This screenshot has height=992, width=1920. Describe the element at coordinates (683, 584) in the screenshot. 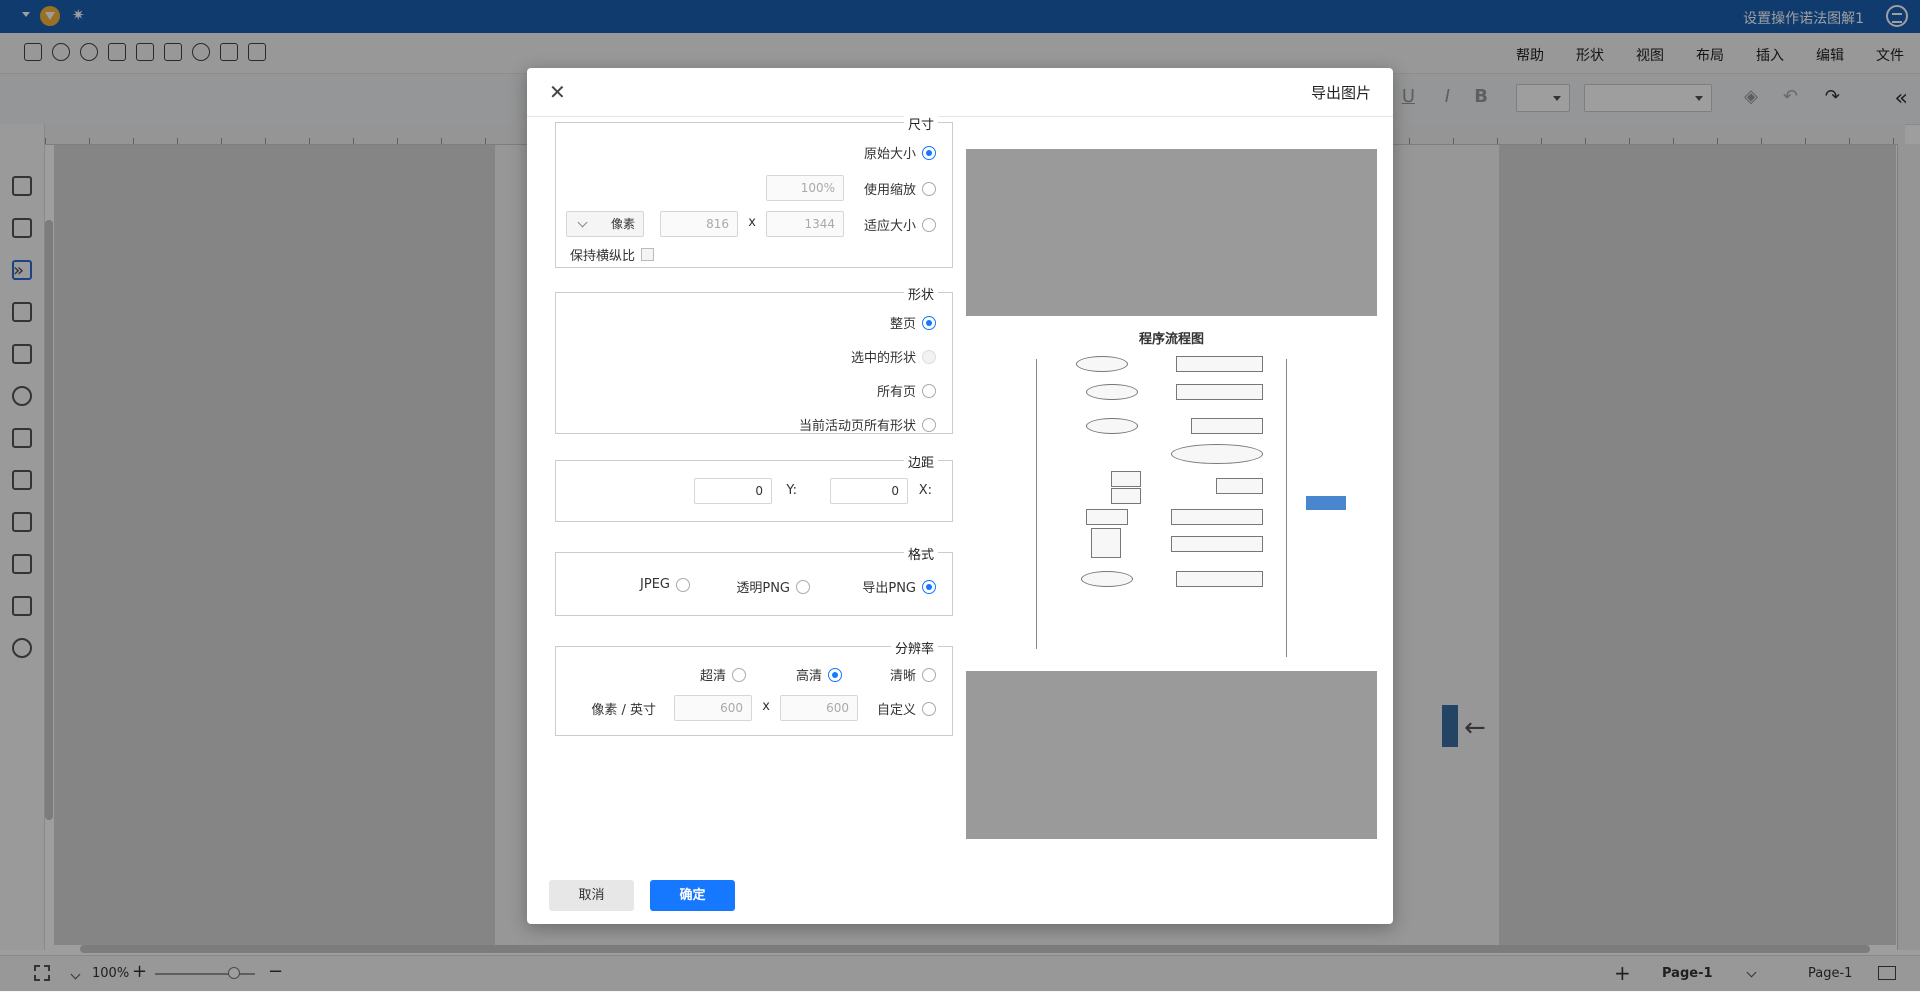

I see `jpeg-radio` at that location.